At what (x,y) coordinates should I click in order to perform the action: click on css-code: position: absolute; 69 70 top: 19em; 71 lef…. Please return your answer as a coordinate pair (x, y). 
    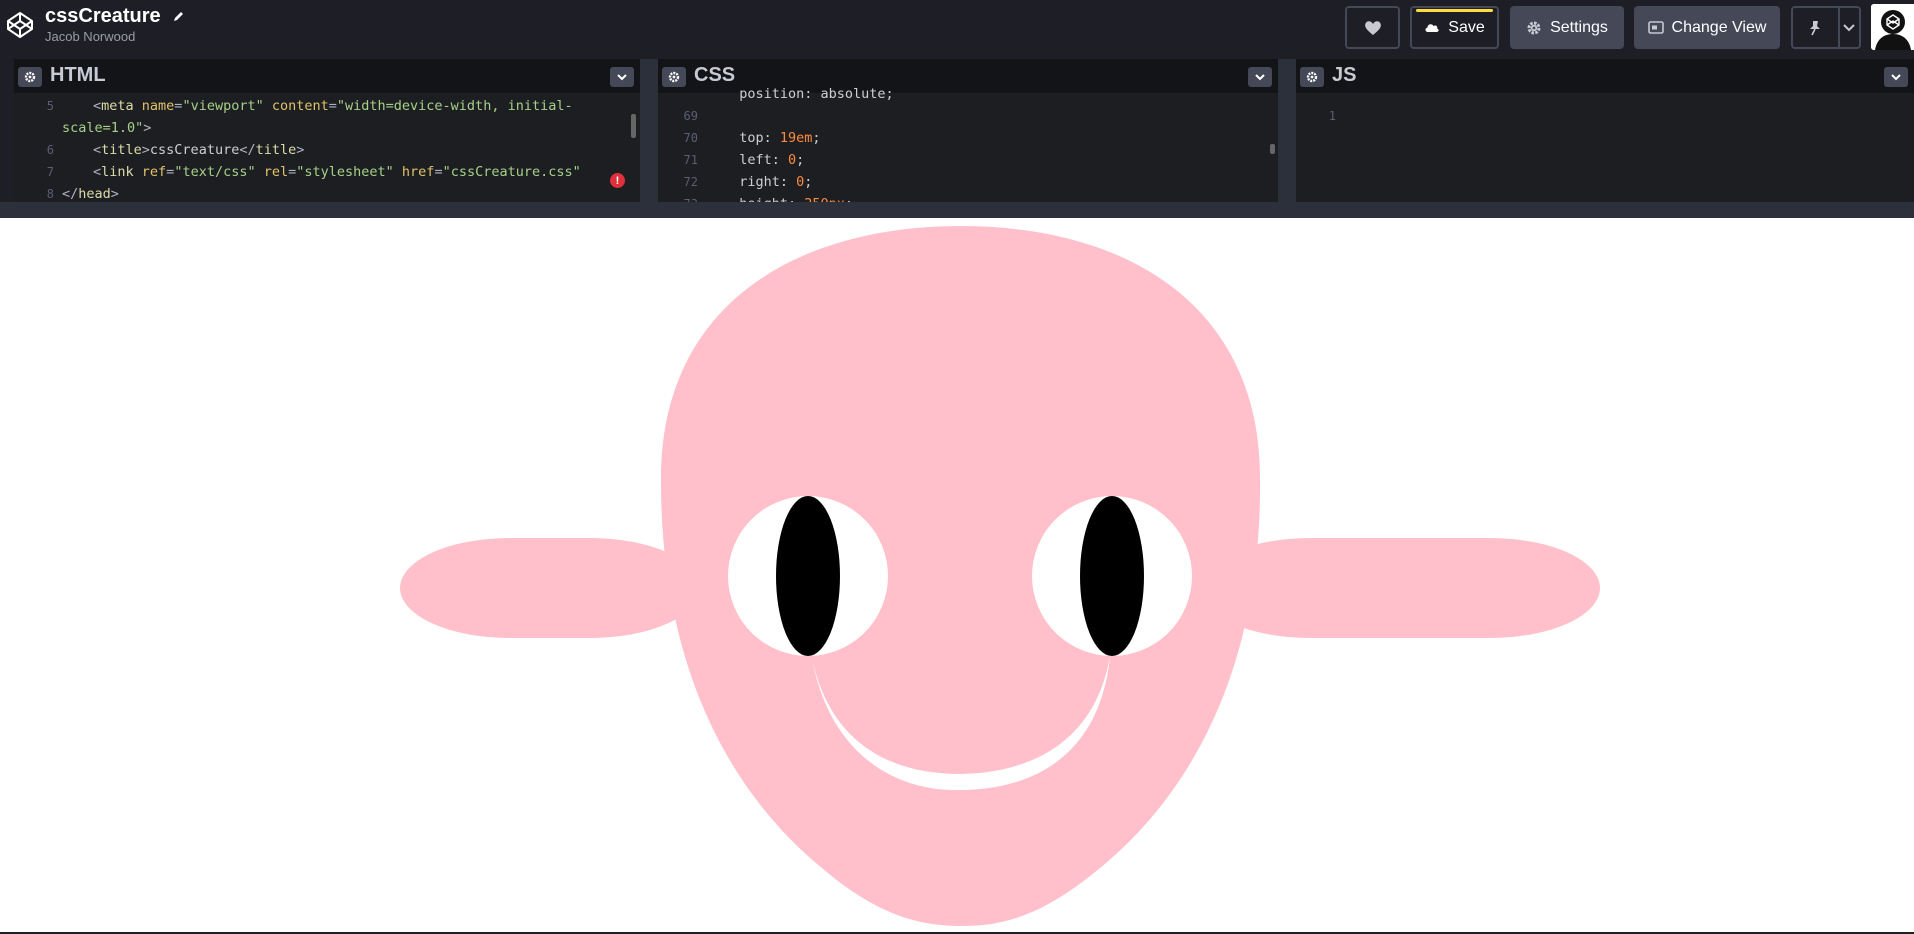
    Looking at the image, I should click on (968, 144).